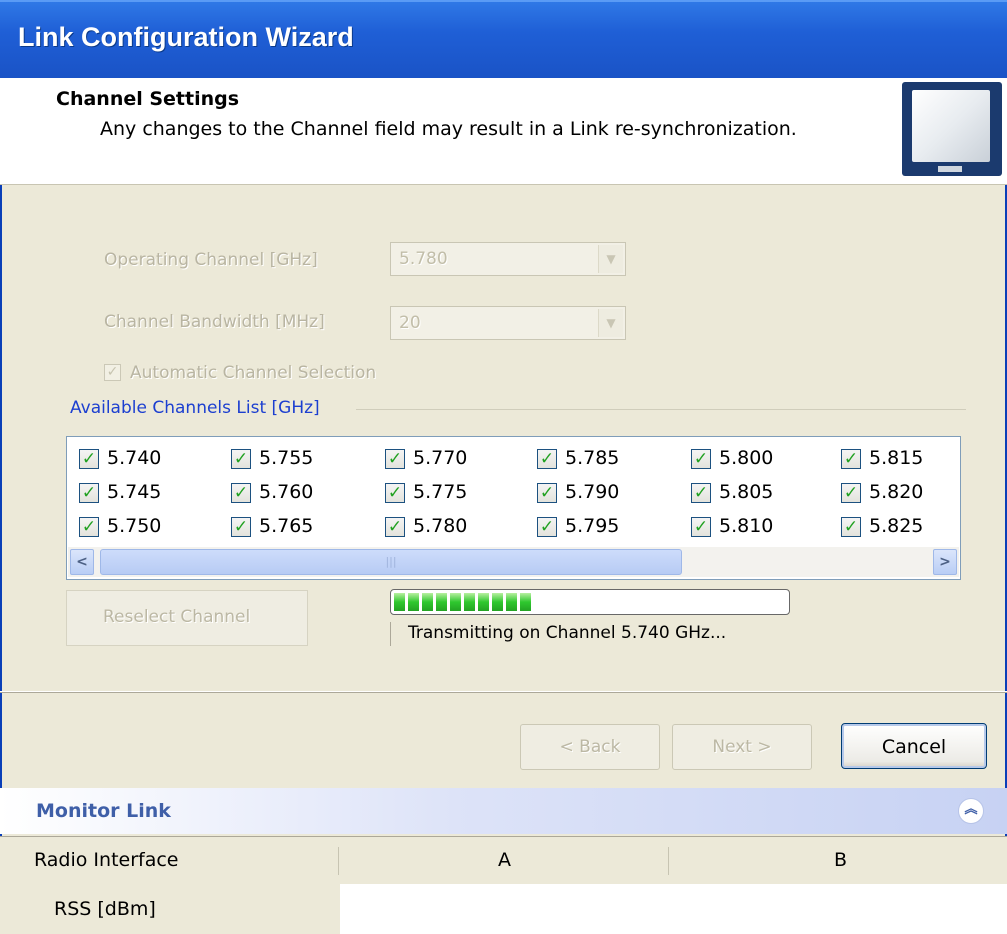 Image resolution: width=1007 pixels, height=934 pixels. I want to click on scroll-right-icon: >, so click(945, 562).